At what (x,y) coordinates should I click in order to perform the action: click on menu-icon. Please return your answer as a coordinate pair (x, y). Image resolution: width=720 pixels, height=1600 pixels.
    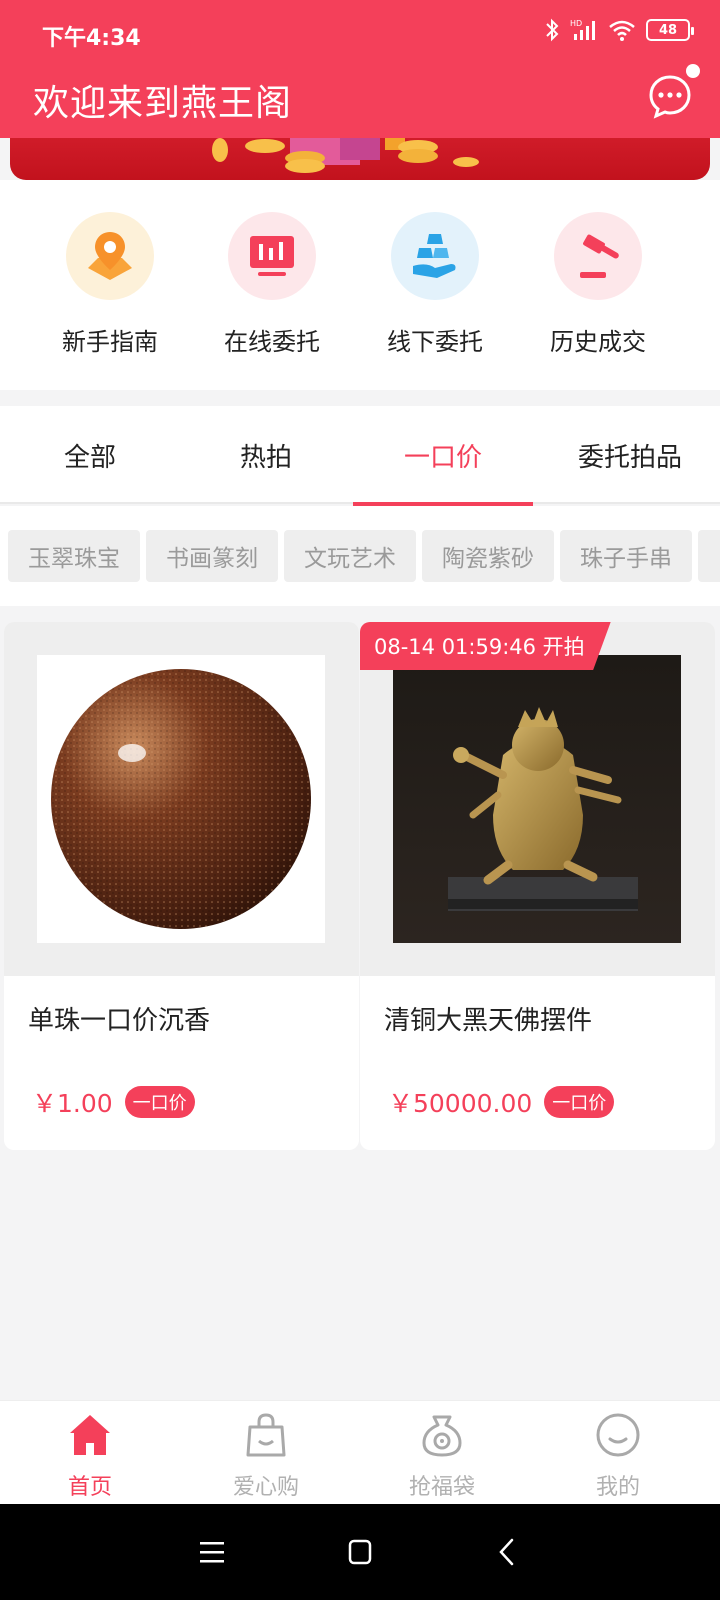
    Looking at the image, I should click on (212, 1552).